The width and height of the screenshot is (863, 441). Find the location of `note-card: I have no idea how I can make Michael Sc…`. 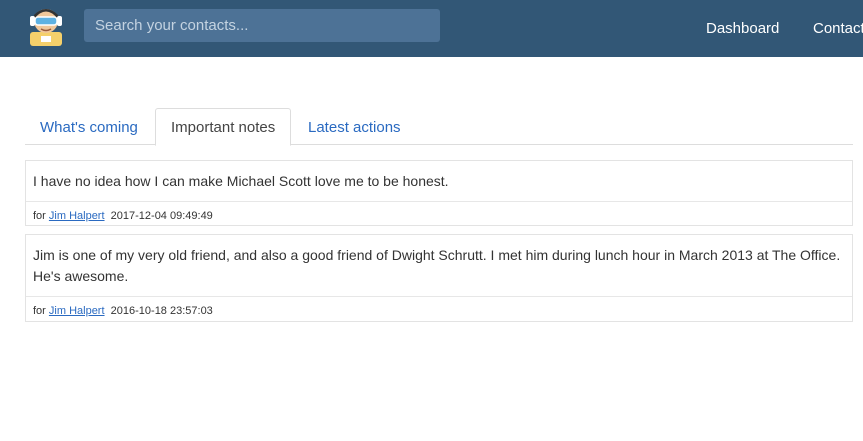

note-card: I have no idea how I can make Michael Sc… is located at coordinates (439, 193).